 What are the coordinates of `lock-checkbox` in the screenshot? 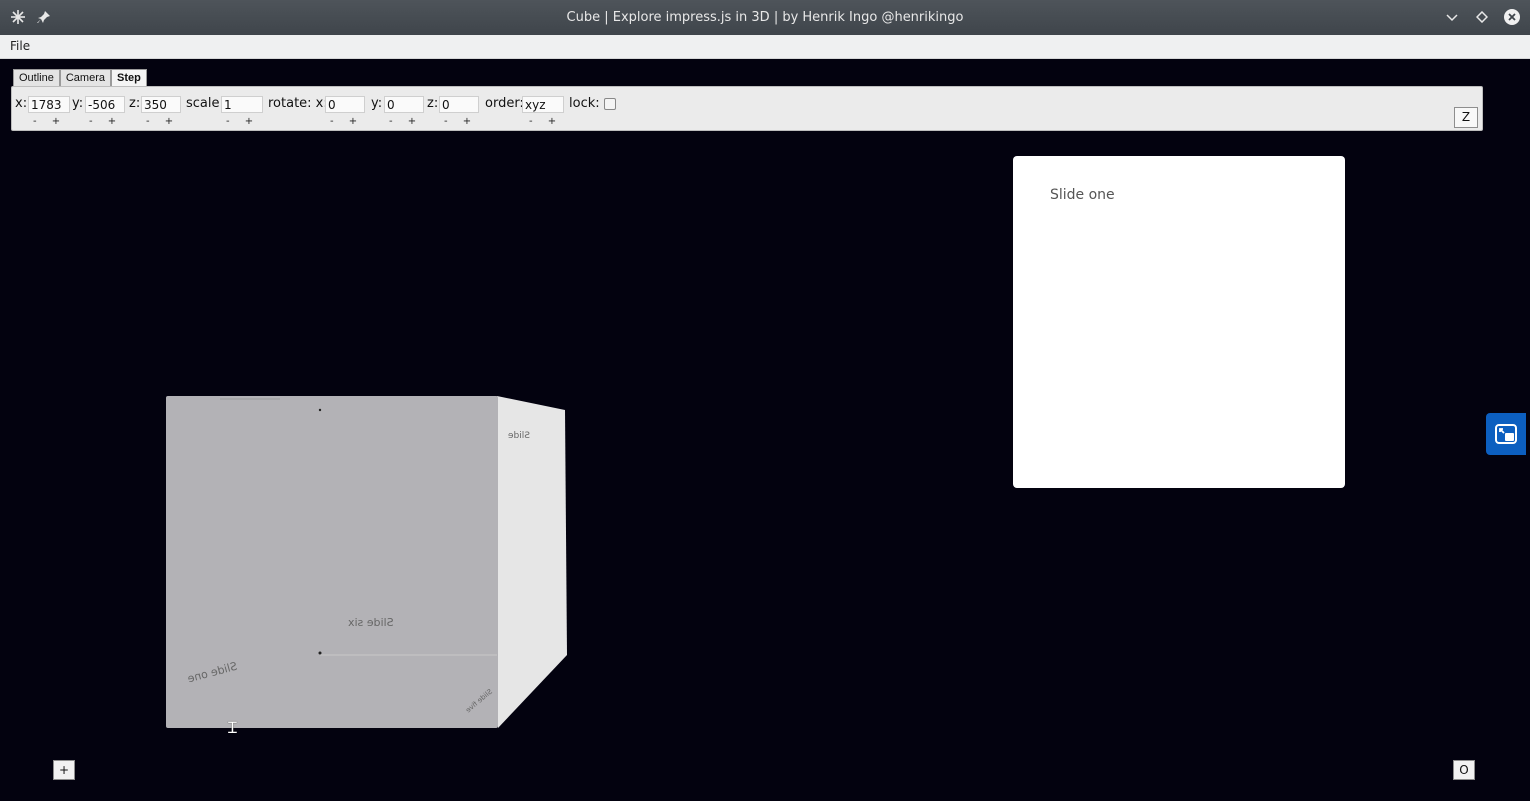 It's located at (610, 104).